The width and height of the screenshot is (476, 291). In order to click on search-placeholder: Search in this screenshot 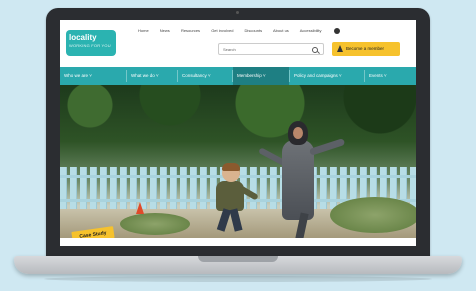, I will do `click(229, 49)`.